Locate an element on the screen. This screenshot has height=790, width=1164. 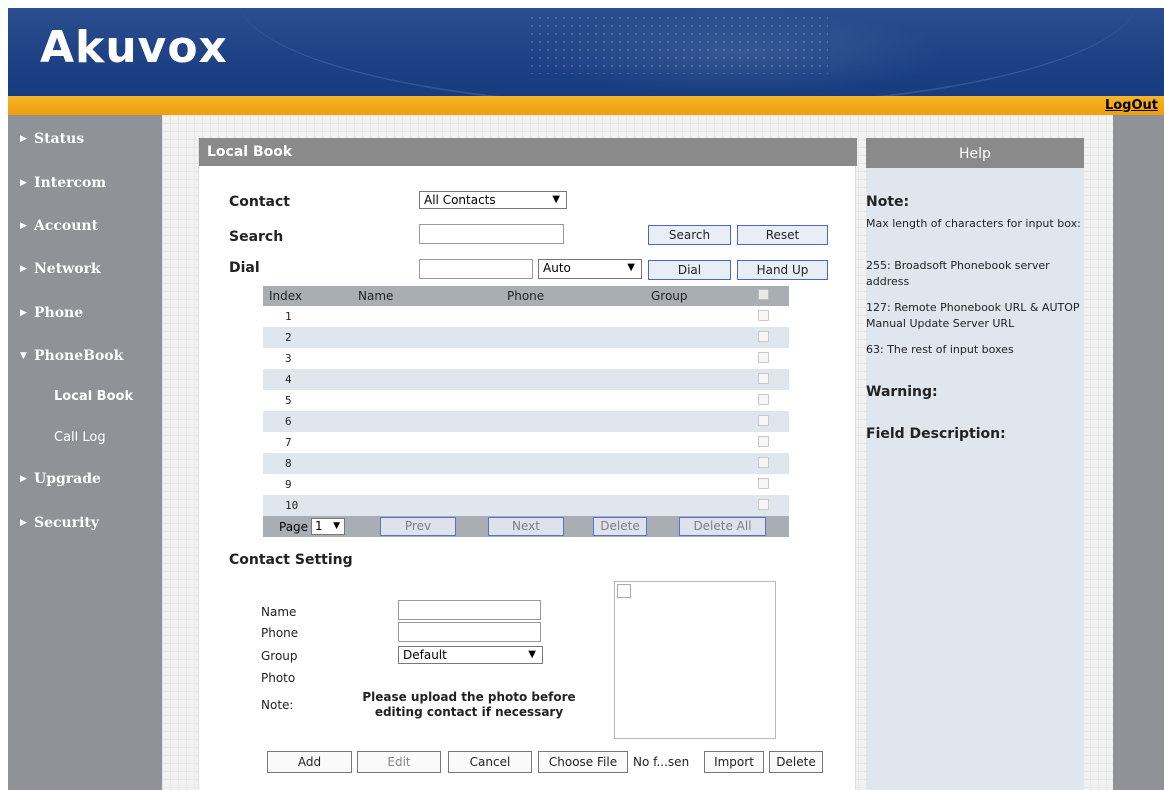
cancel-button: Cancel is located at coordinates (490, 762).